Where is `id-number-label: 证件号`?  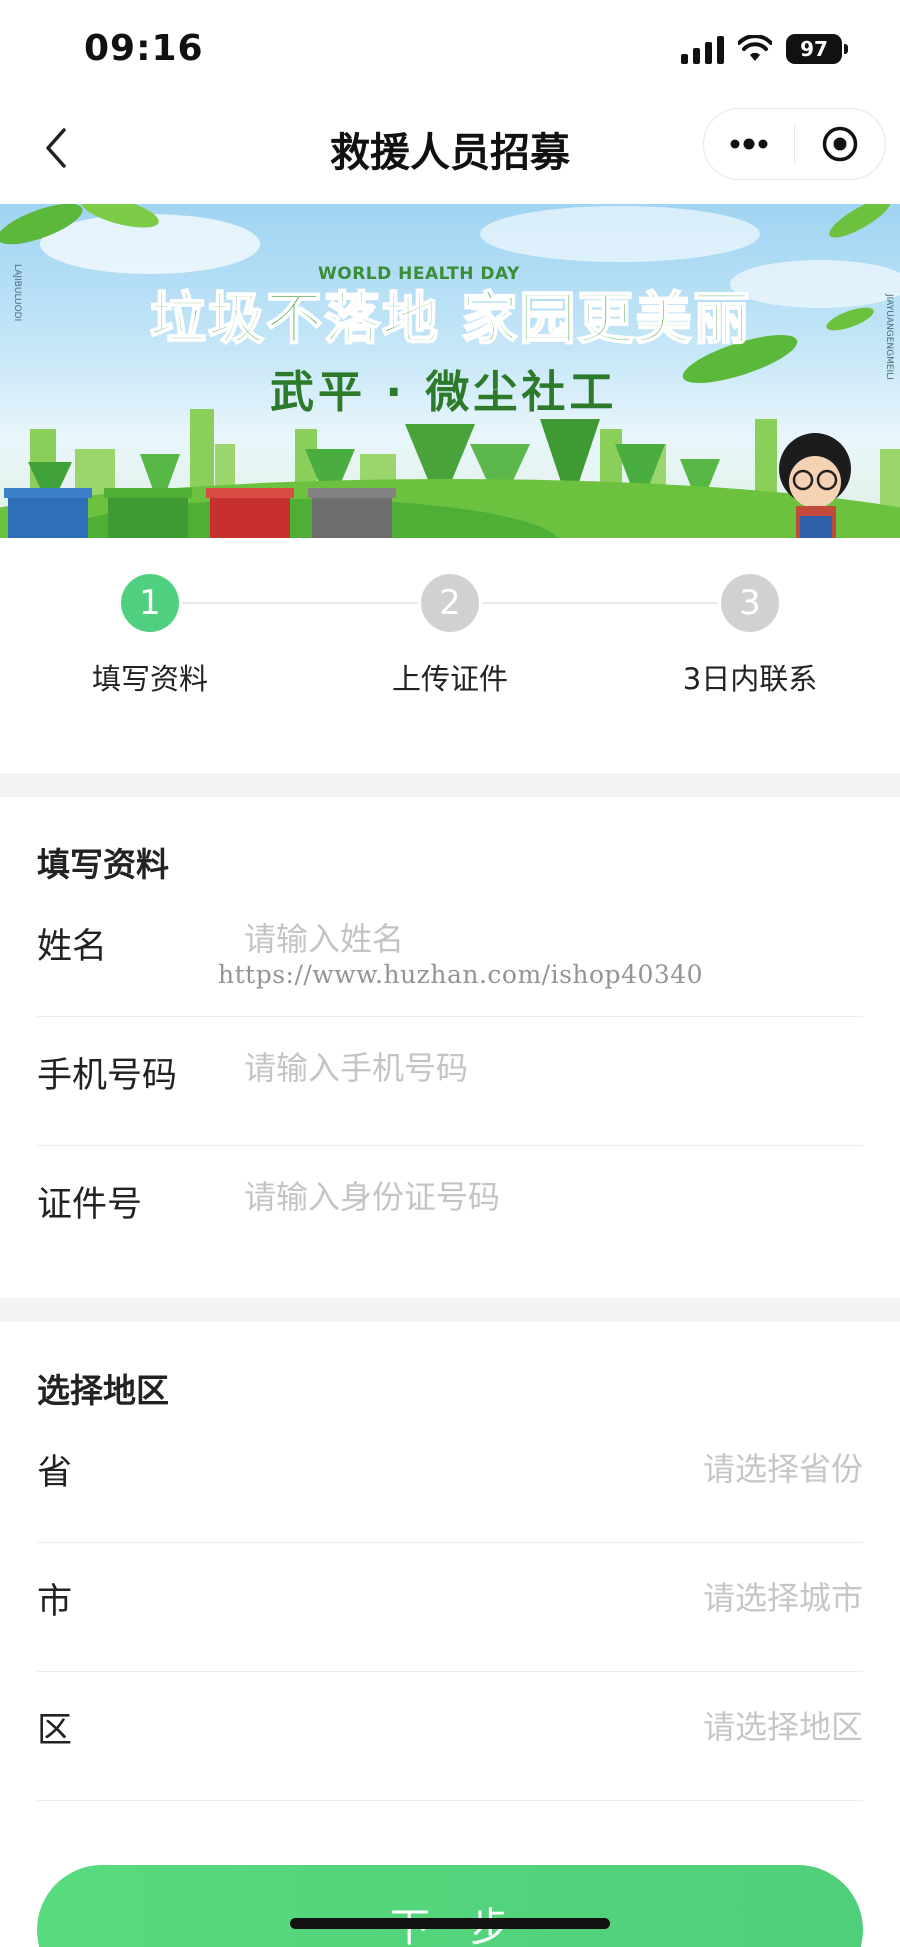
id-number-label: 证件号 is located at coordinates (90, 1205).